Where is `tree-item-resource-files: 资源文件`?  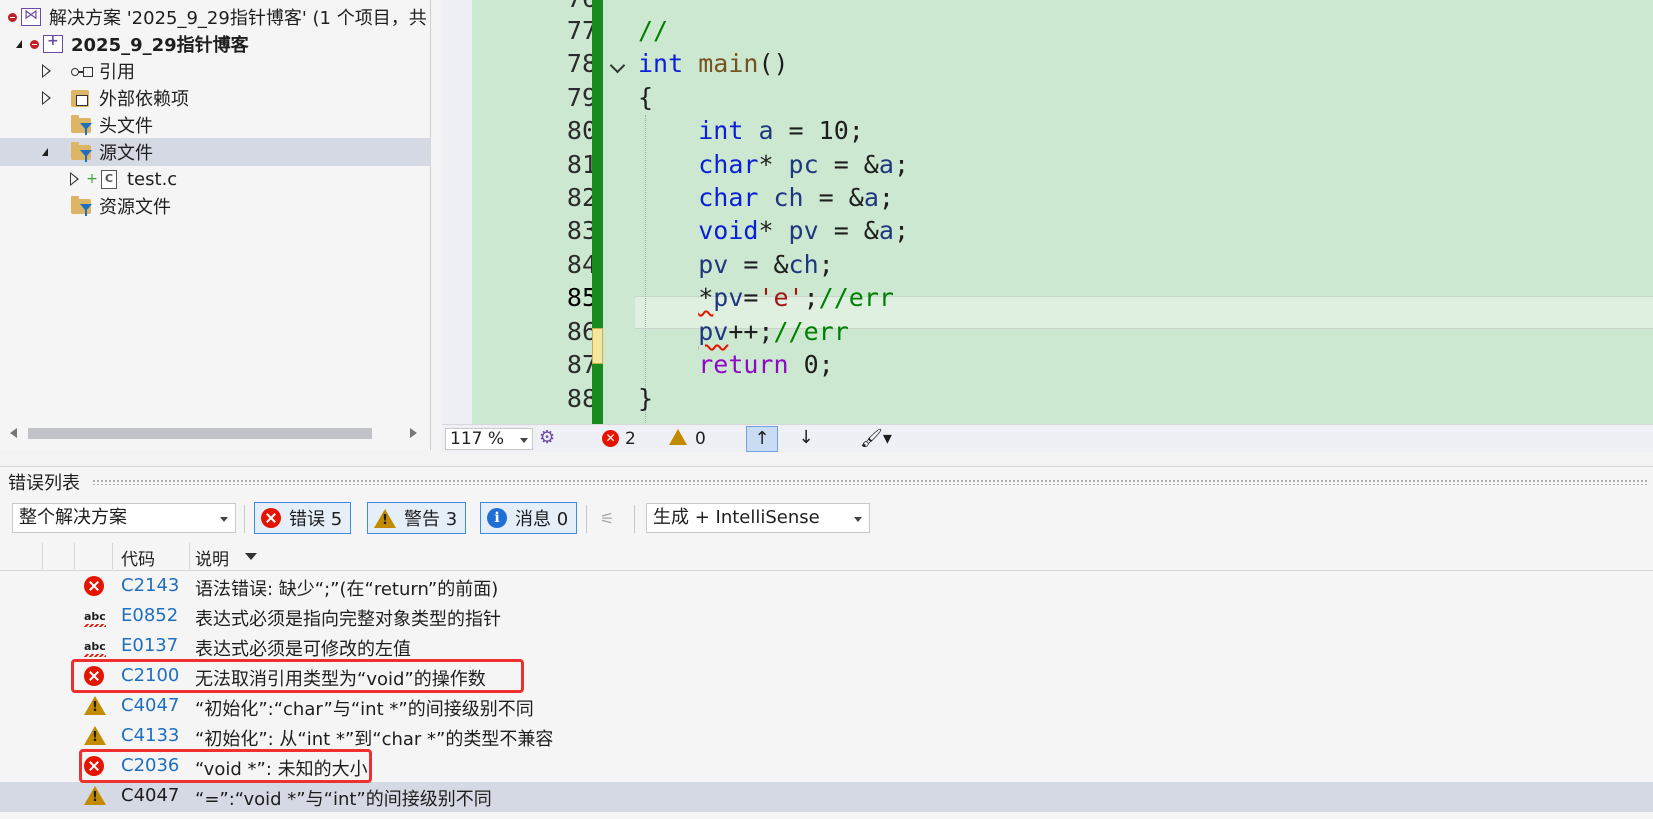
tree-item-resource-files: 资源文件 is located at coordinates (215, 206).